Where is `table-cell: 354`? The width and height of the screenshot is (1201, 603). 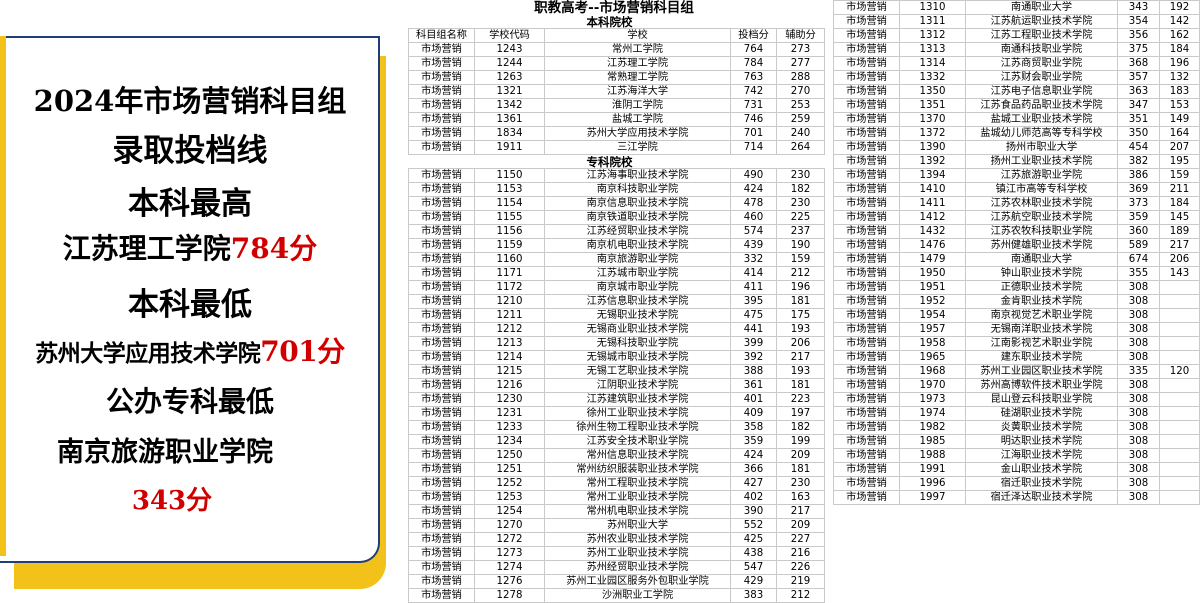 table-cell: 354 is located at coordinates (1138, 21).